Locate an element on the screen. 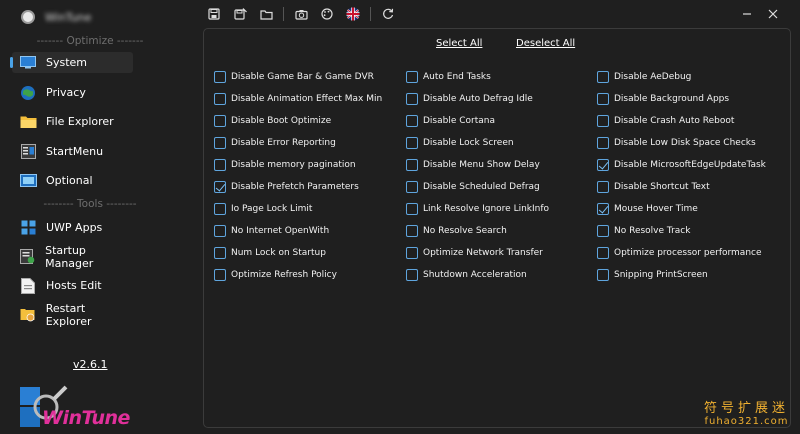 Image resolution: width=800 pixels, height=434 pixels. sidebar-item-label: File Explorer is located at coordinates (80, 121).